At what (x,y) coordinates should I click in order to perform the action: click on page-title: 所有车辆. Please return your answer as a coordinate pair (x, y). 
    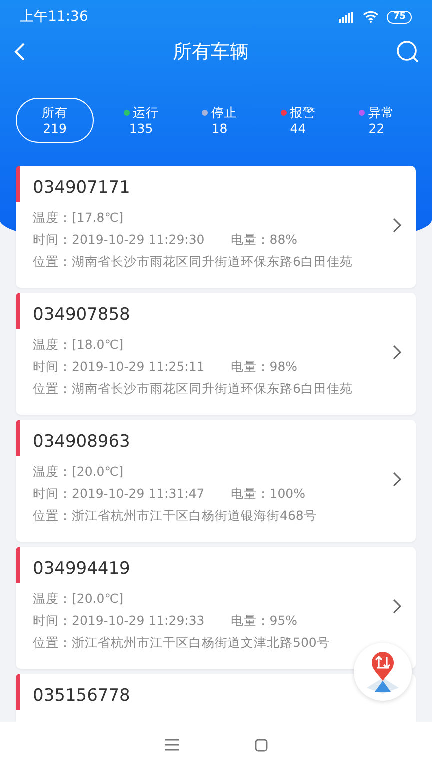
    Looking at the image, I should click on (211, 52).